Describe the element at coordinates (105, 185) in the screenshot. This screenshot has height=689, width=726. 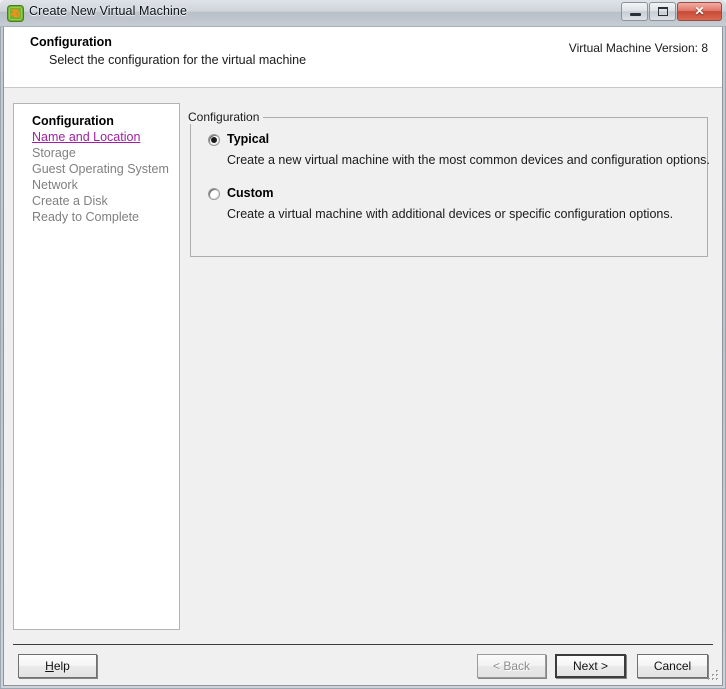
I see `sidebar-item-network: Network` at that location.